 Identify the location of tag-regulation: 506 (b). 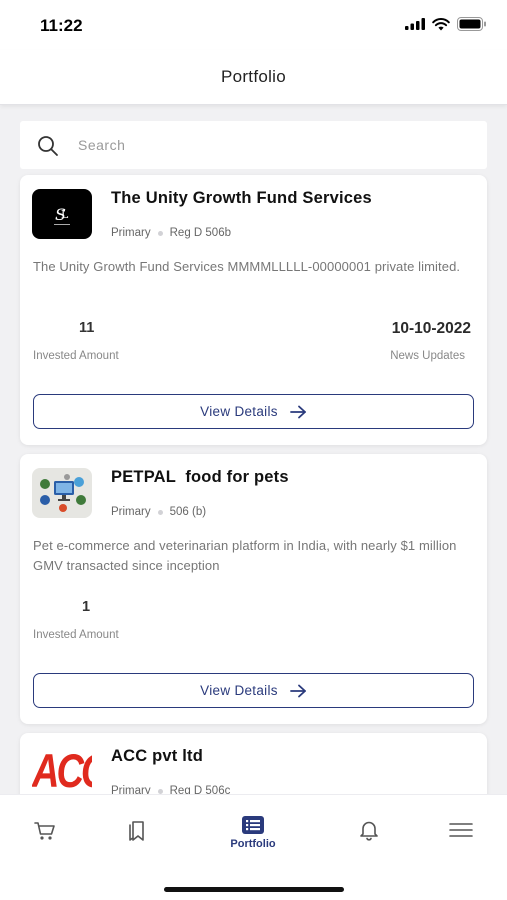
(188, 512).